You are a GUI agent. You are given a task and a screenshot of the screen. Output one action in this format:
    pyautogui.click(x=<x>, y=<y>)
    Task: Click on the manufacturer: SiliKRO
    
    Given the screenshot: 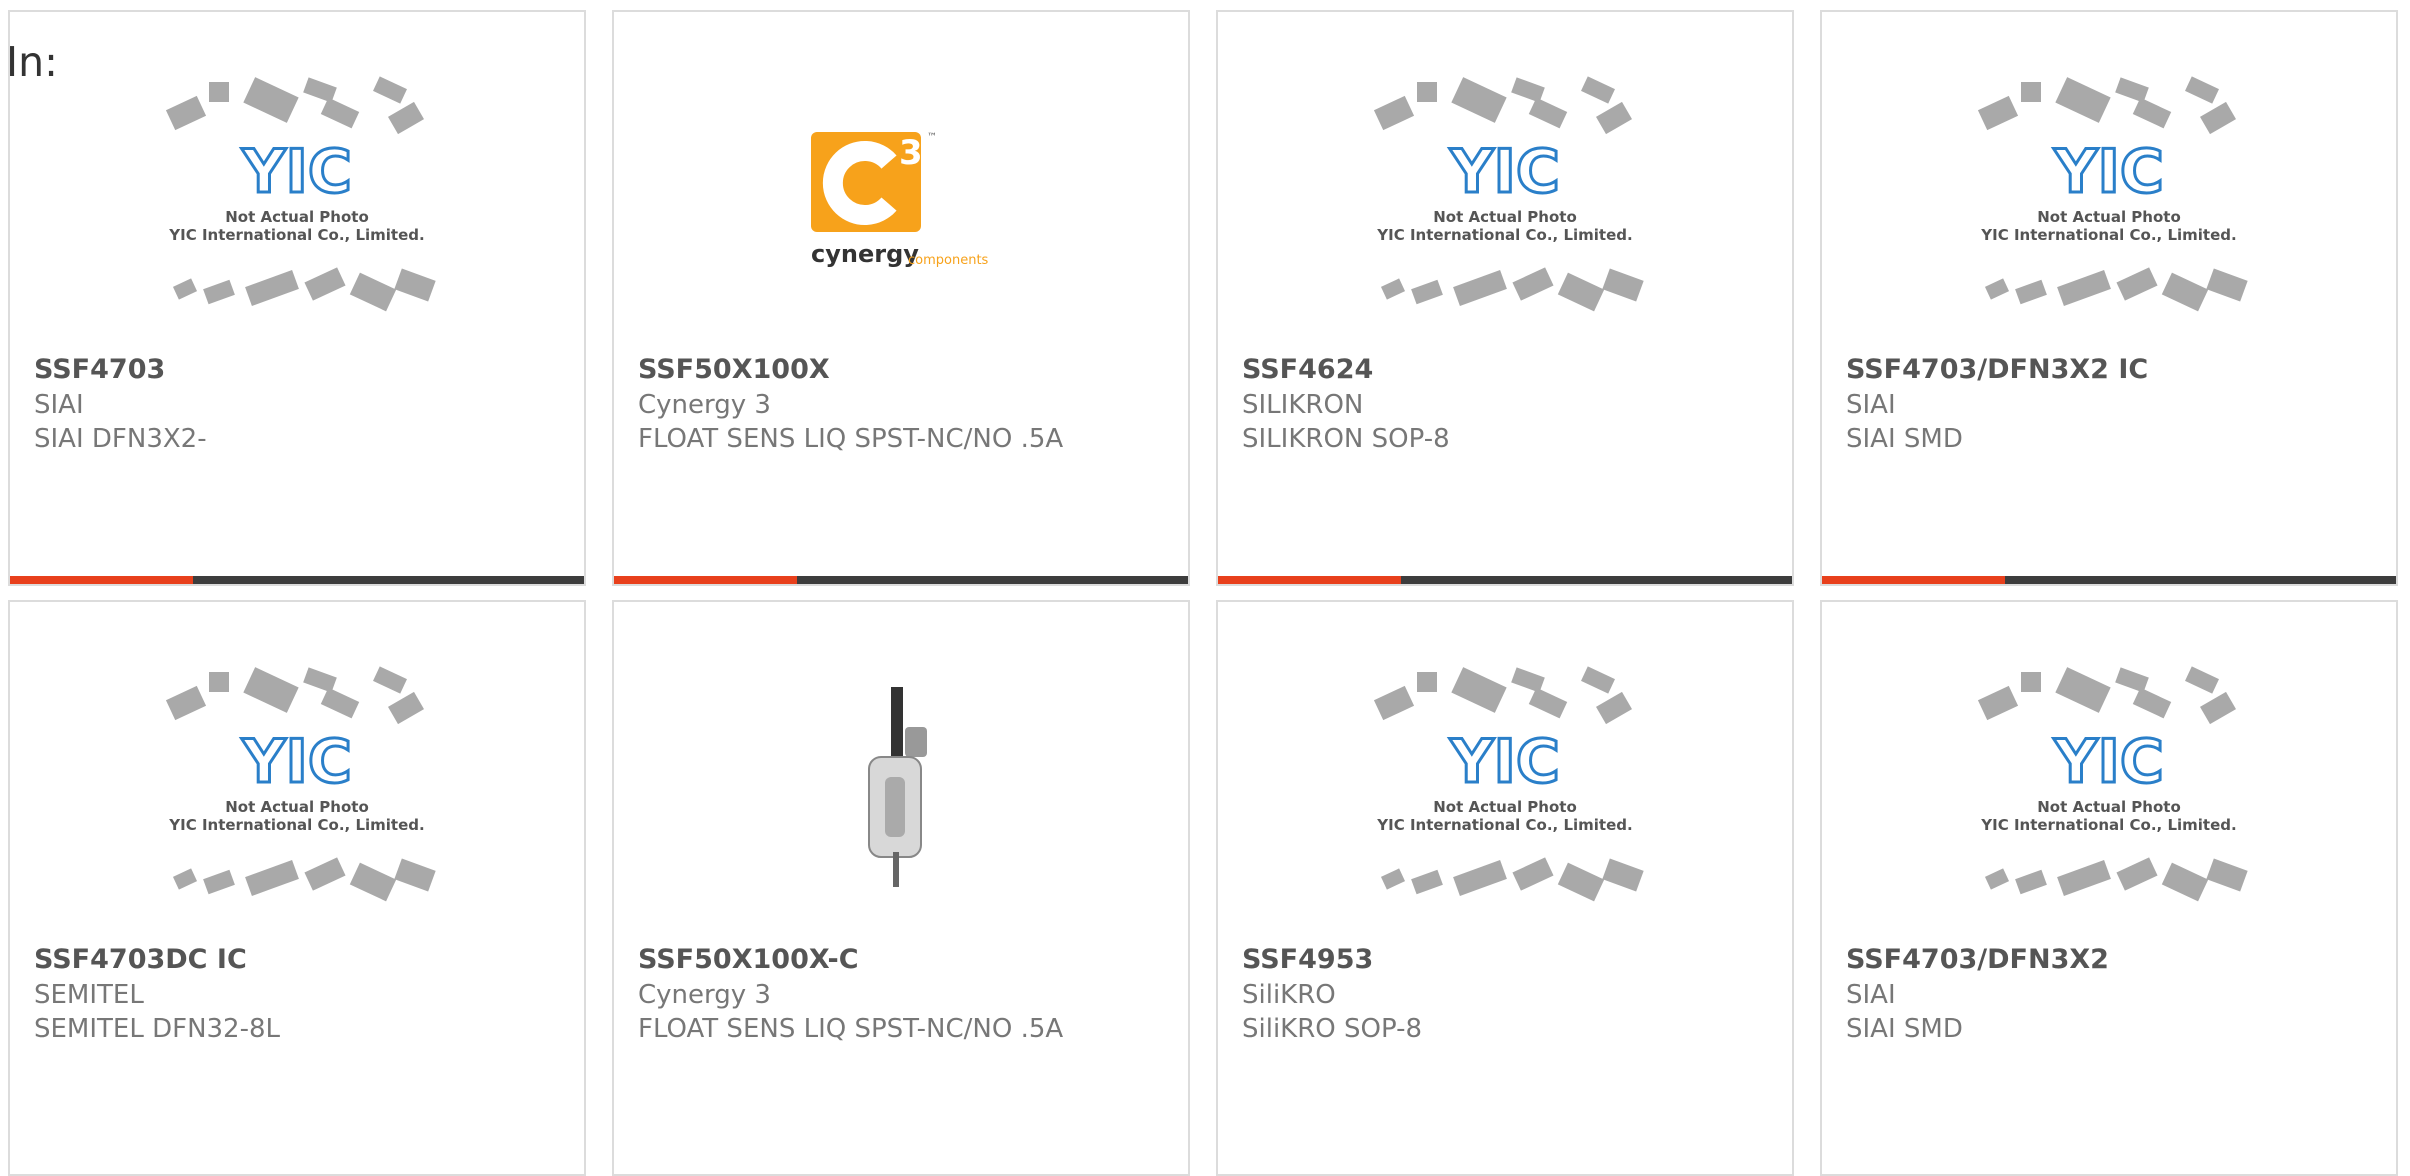 What is the action you would take?
    pyautogui.click(x=1289, y=995)
    